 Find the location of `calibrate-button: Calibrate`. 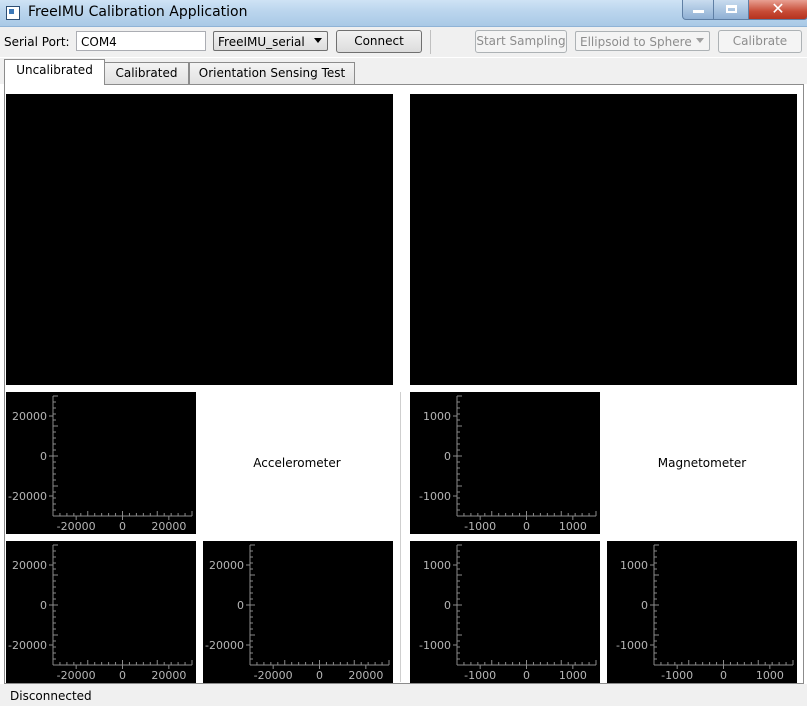

calibrate-button: Calibrate is located at coordinates (760, 41).